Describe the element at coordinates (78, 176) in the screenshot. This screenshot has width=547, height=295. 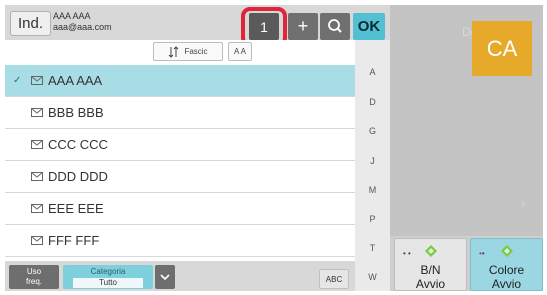
I see `contact-name: DDD DDD` at that location.